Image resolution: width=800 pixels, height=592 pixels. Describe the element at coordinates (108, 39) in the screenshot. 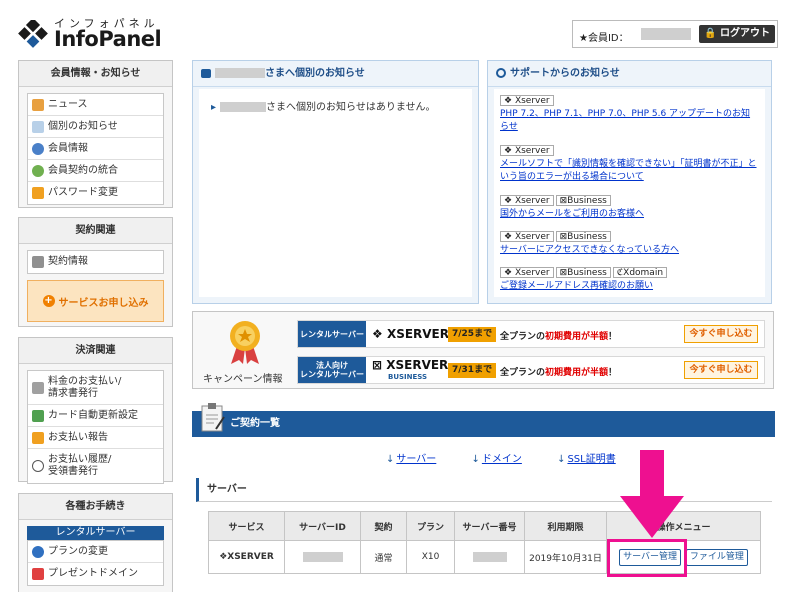

I see `logo-title: InfoPanel` at that location.